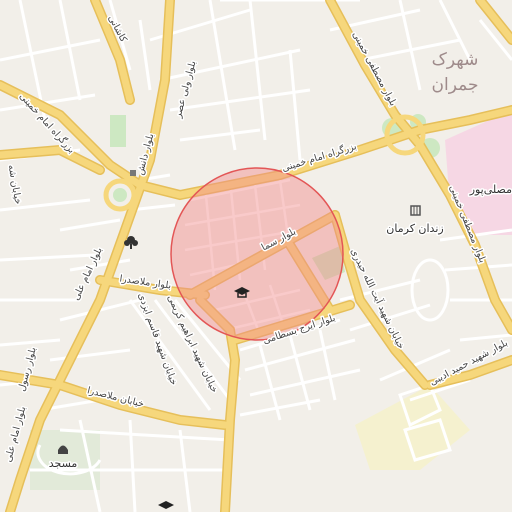  What do you see at coordinates (414, 228) in the screenshot?
I see `prison-label: زندان کرمان` at bounding box center [414, 228].